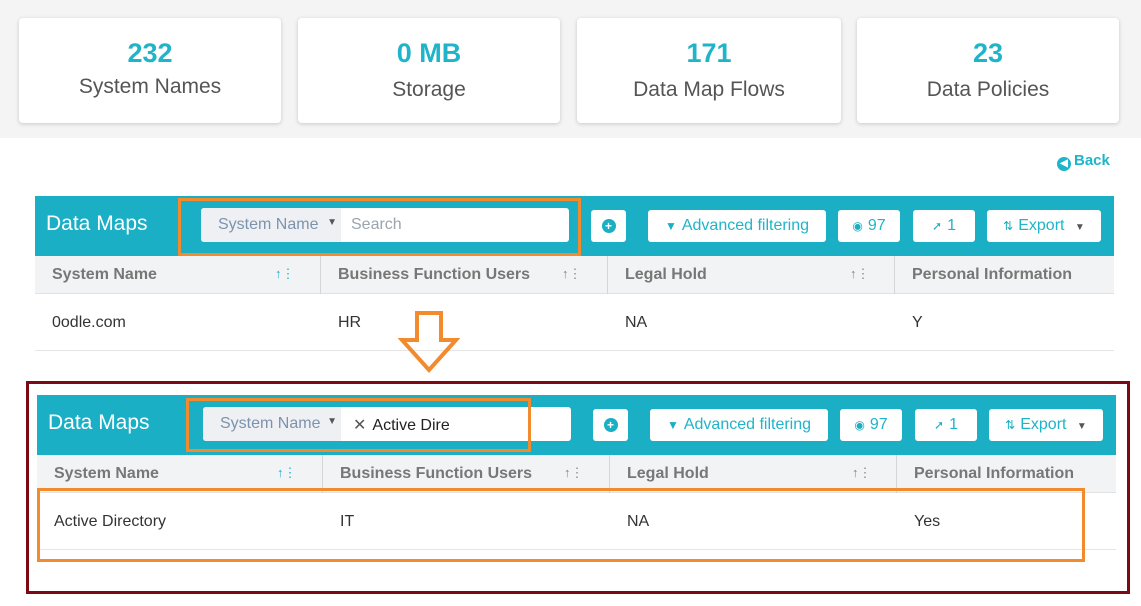 This screenshot has width=1141, height=606. I want to click on back-arrow-icon: ◀, so click(1064, 164).